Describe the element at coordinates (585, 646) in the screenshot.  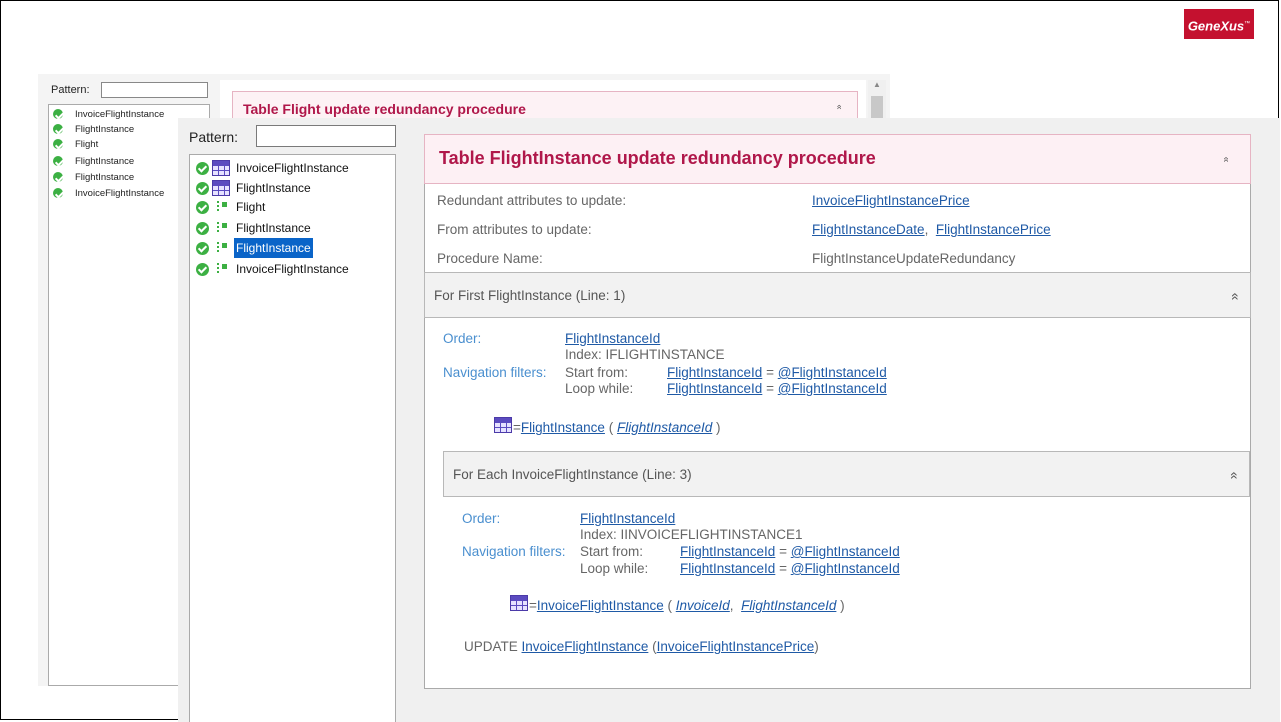
I see `update-table-link: InvoiceFlightInstance` at that location.